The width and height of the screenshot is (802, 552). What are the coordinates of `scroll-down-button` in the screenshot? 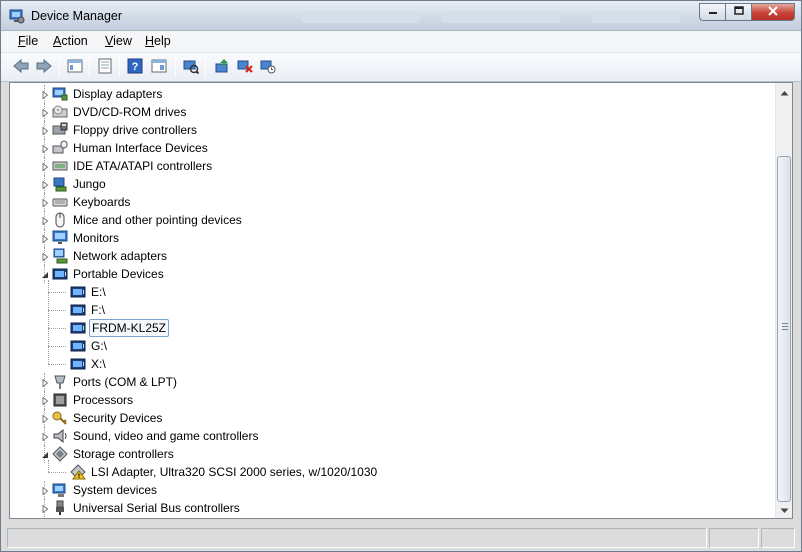 It's located at (784, 509).